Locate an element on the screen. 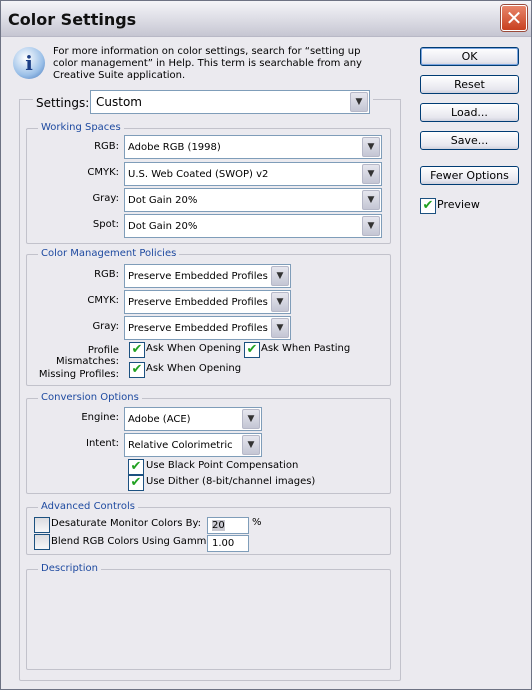  missing-profiles-label: Missing Profiles: is located at coordinates (78, 374).